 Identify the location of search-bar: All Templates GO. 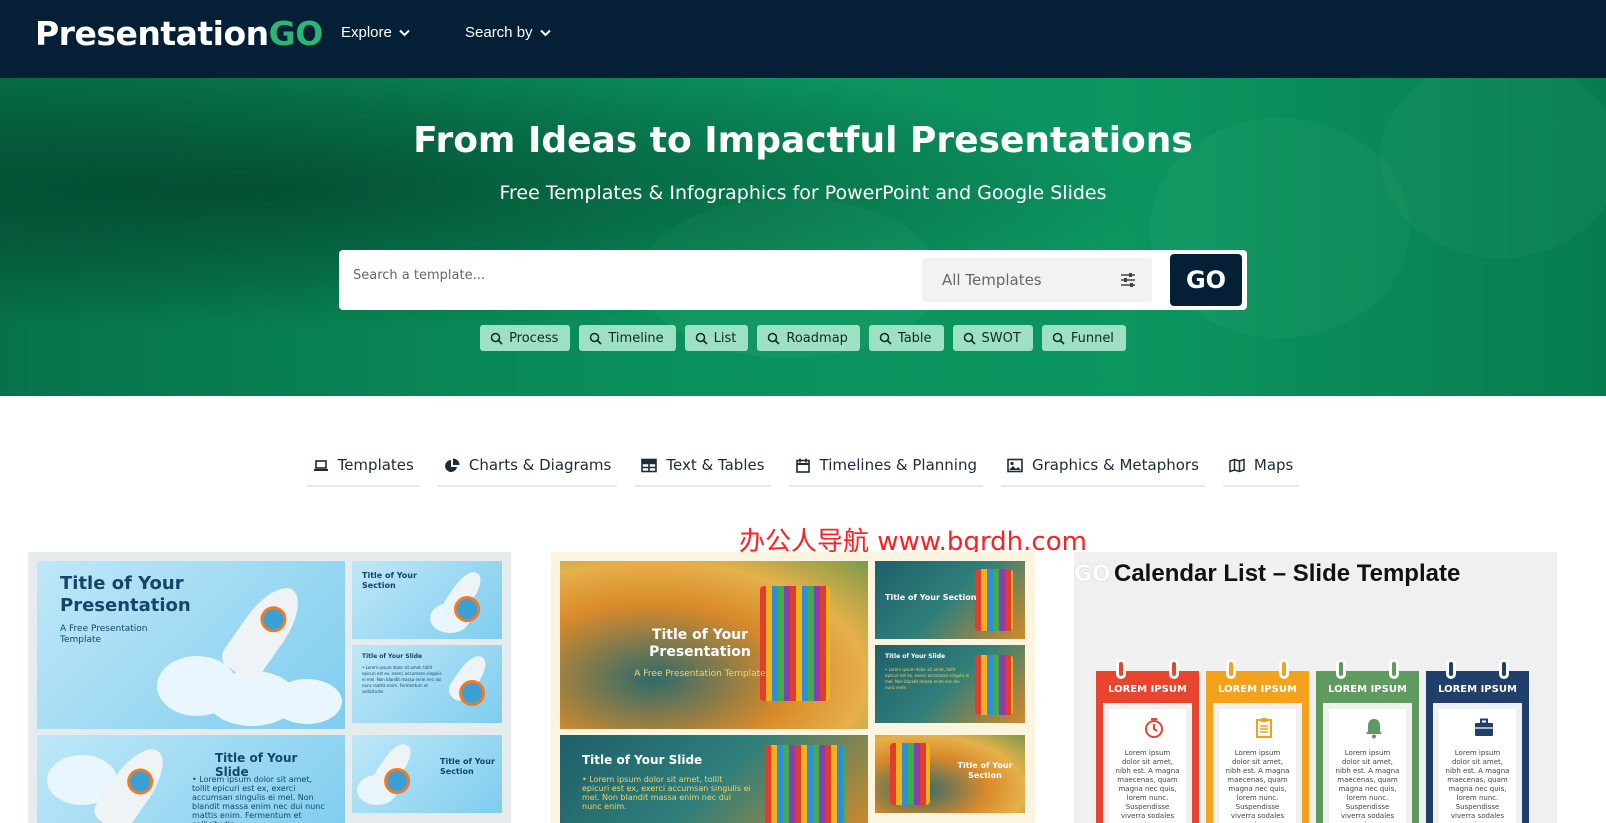
(793, 280).